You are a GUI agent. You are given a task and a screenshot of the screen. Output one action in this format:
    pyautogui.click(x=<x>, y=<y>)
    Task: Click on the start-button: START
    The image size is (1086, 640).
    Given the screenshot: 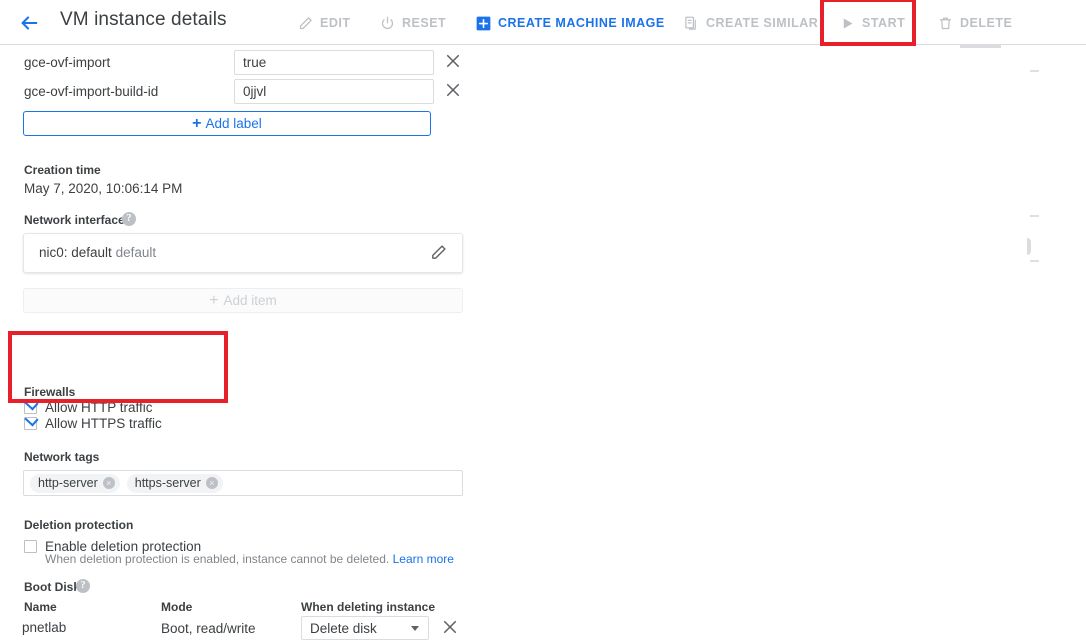 What is the action you would take?
    pyautogui.click(x=871, y=23)
    